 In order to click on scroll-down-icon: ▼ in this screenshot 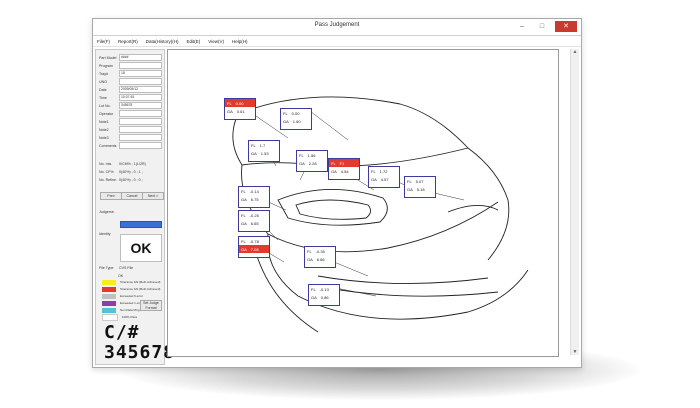, I will do `click(575, 352)`.